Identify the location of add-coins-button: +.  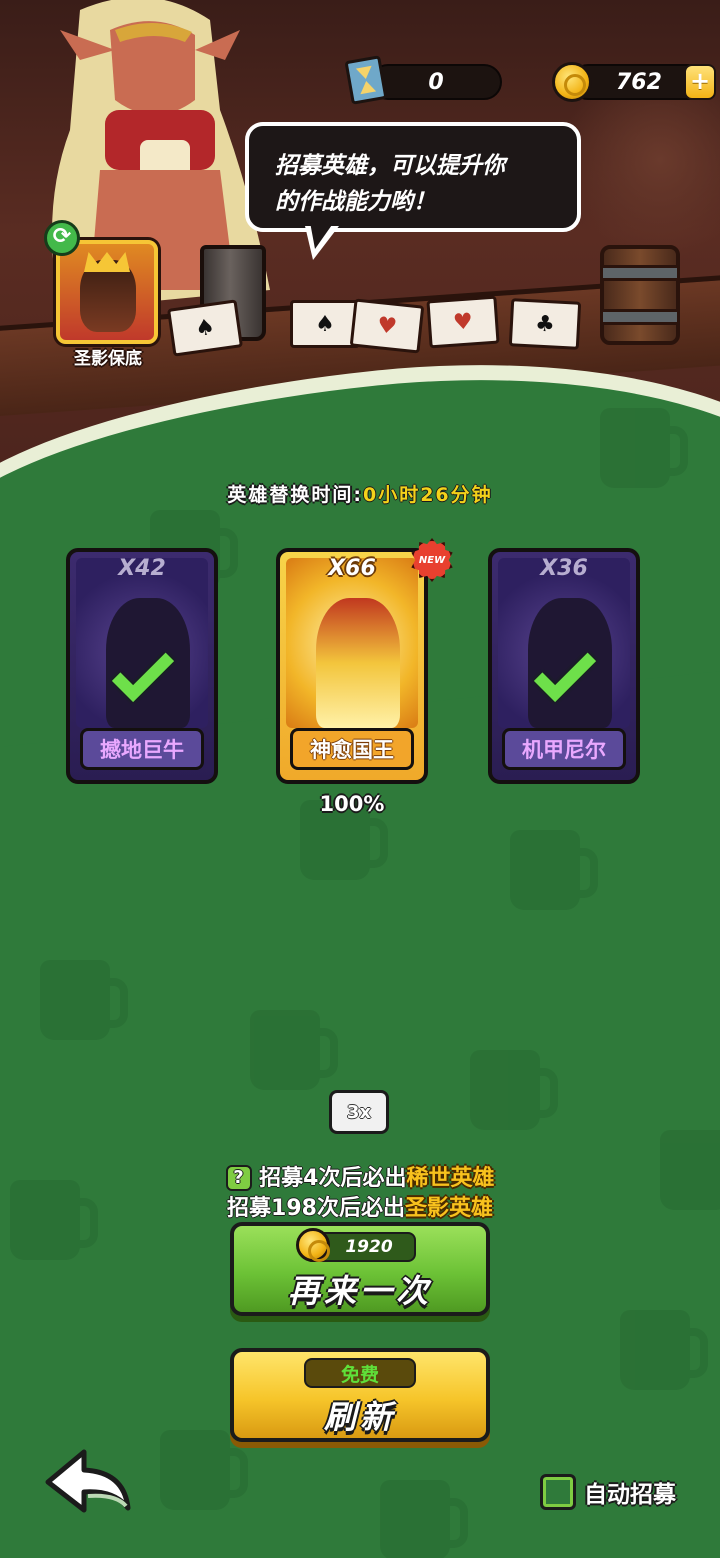
(700, 82).